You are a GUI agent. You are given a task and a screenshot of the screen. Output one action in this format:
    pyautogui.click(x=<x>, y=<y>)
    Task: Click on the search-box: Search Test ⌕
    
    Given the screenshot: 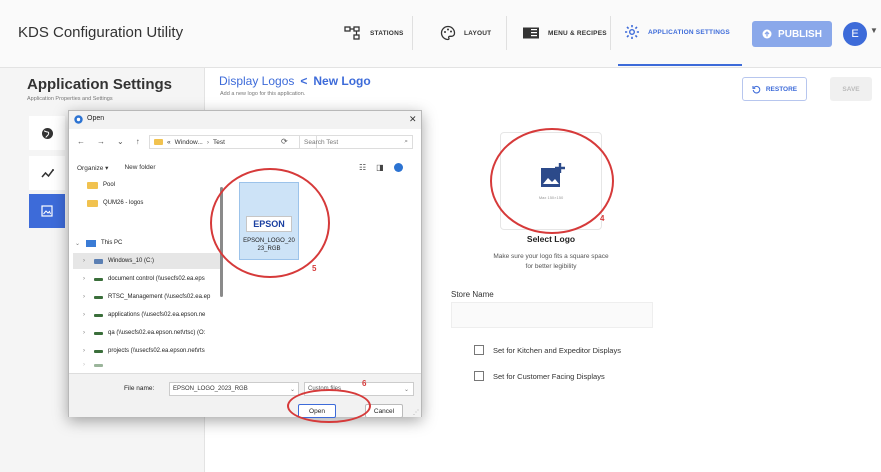 What is the action you would take?
    pyautogui.click(x=356, y=142)
    